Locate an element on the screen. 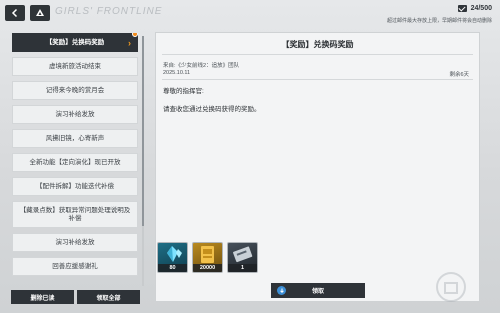 The height and width of the screenshot is (313, 500). mail-list-item-label: 【藏录点数】获取异常问题处理说明及补偿 is located at coordinates (75, 214).